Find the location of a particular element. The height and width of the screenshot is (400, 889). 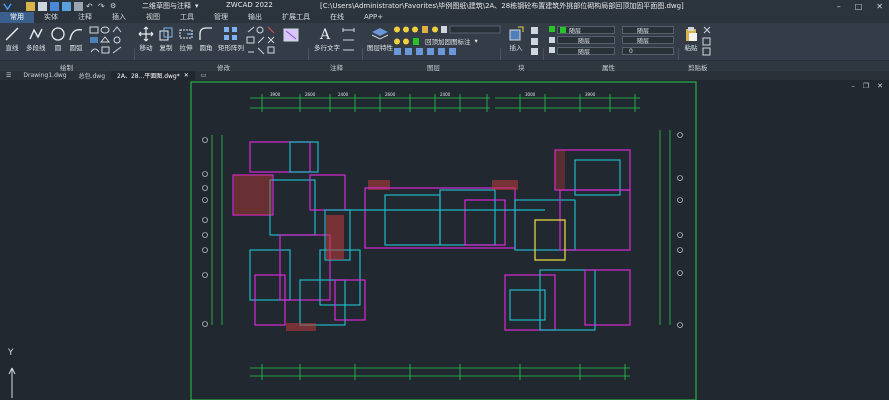

thickness-field: 0 is located at coordinates (648, 51).